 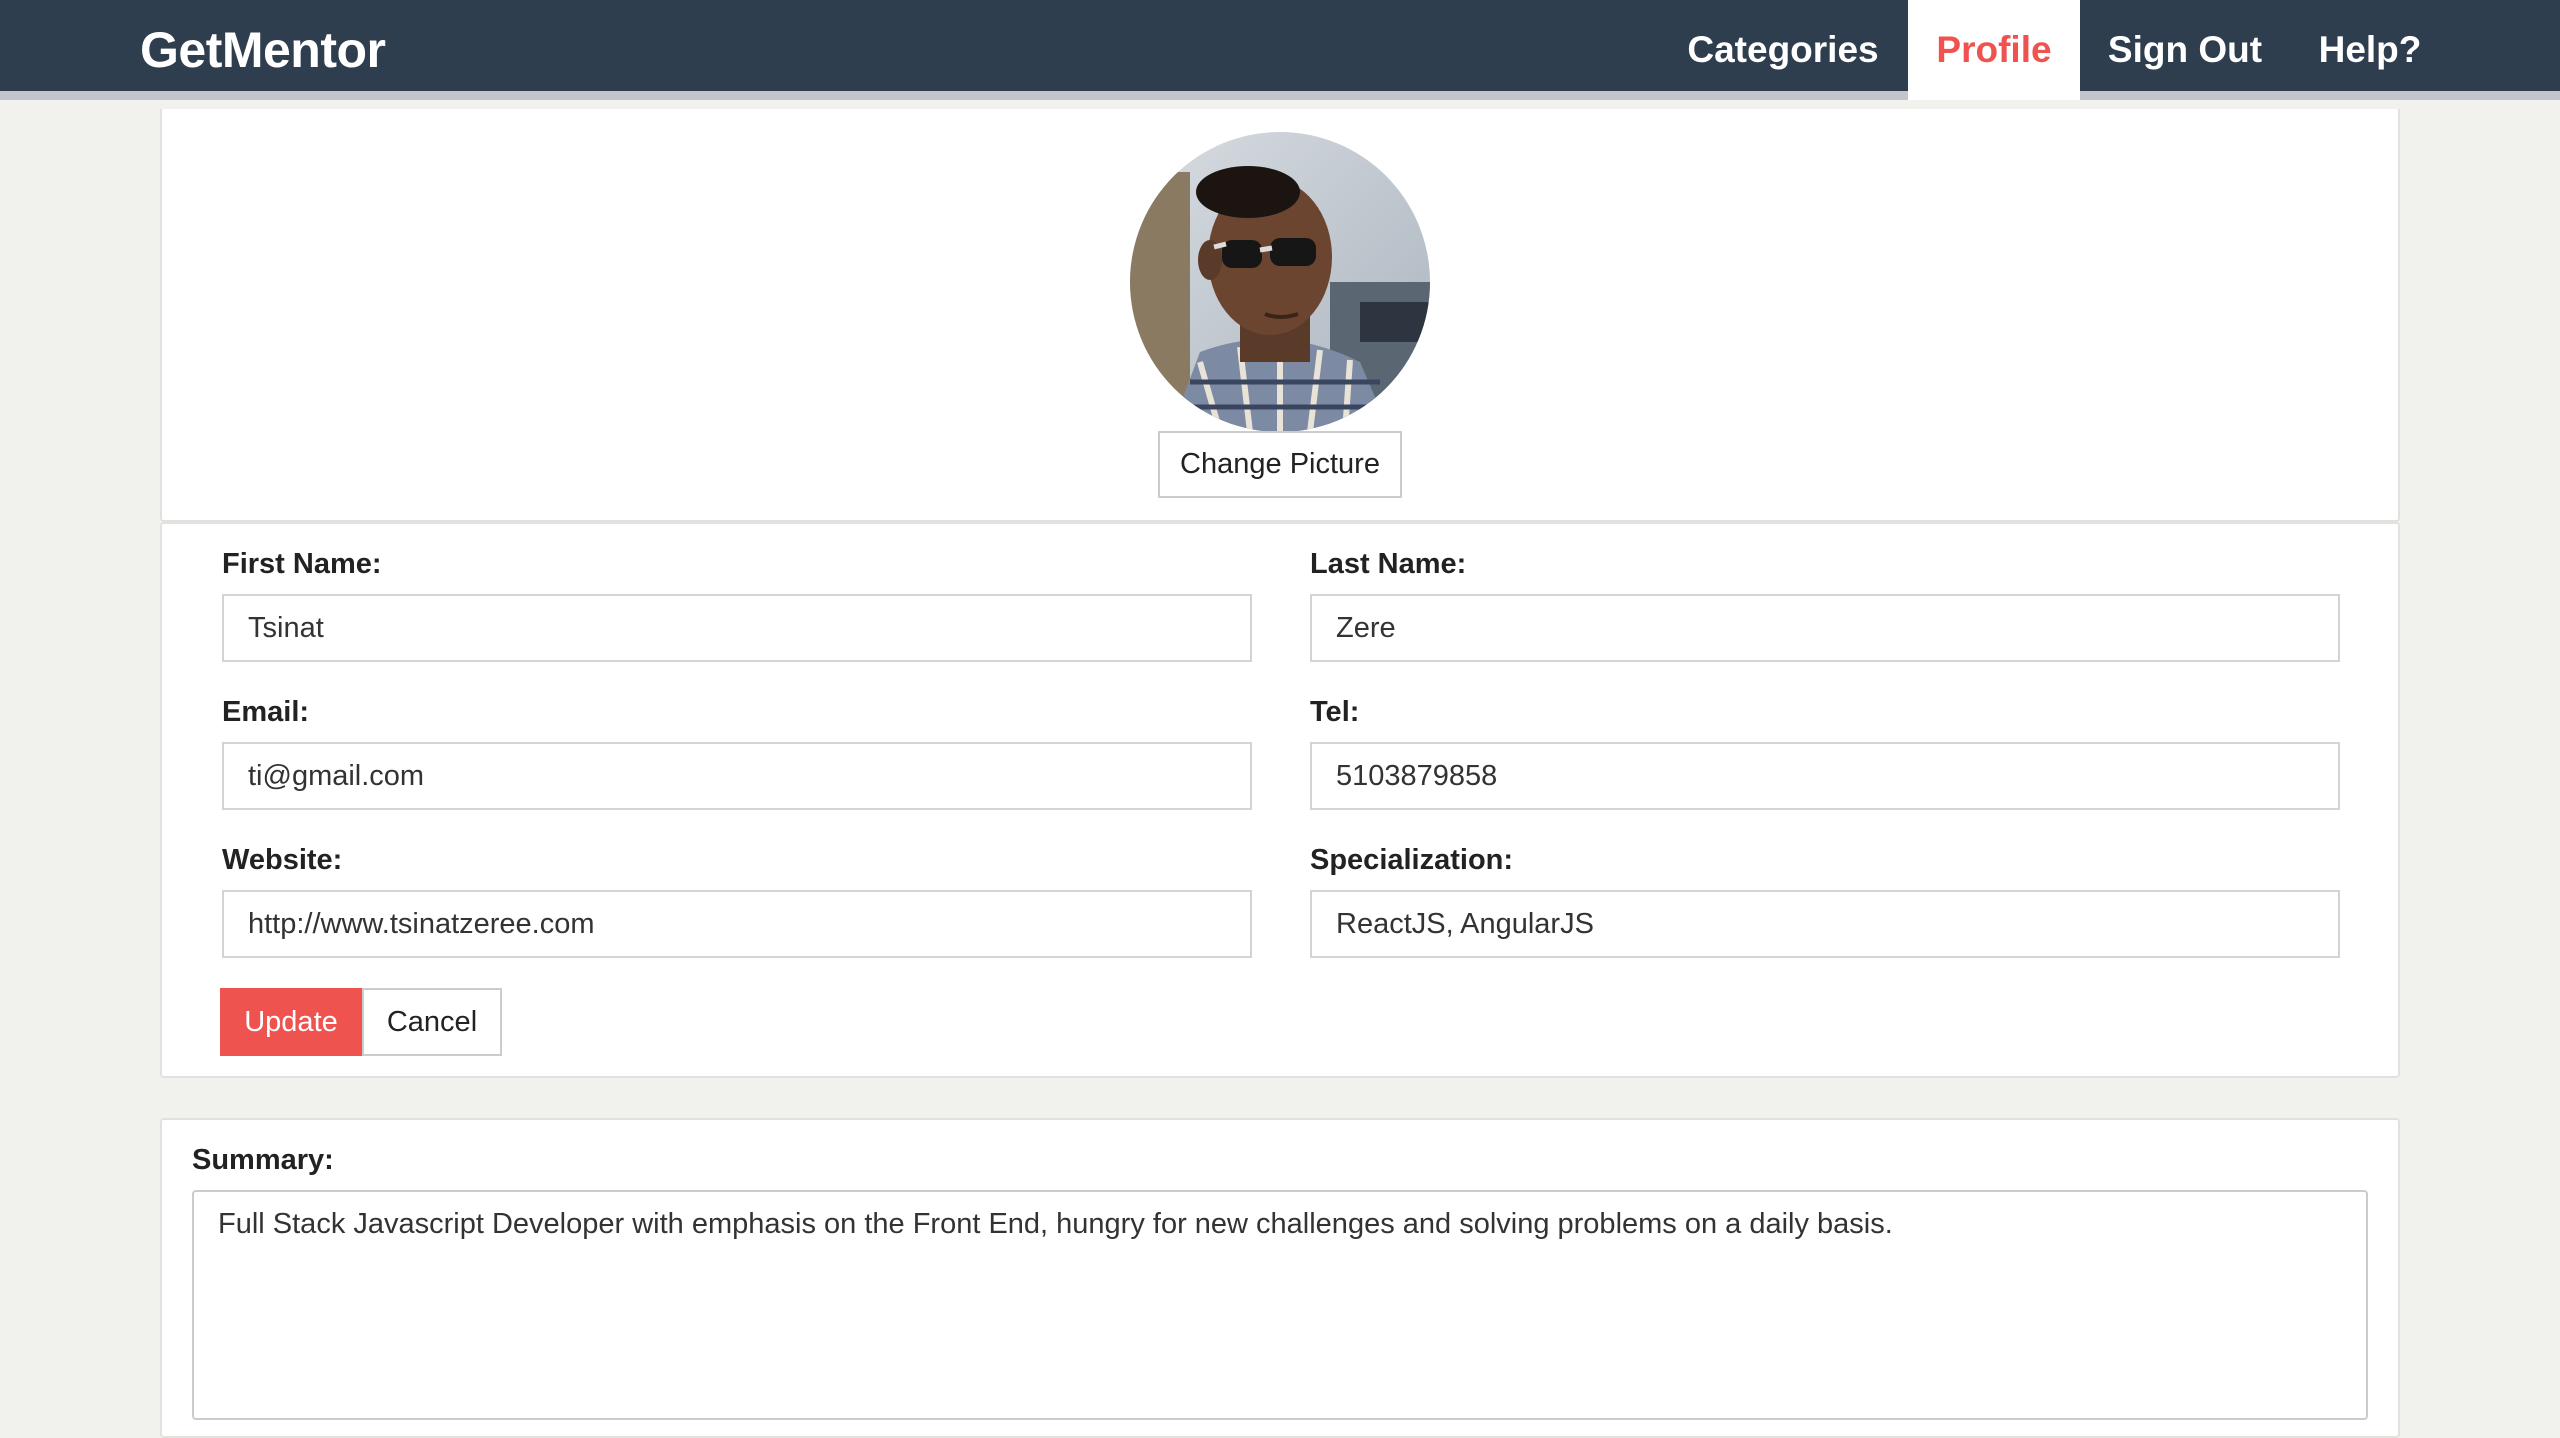 I want to click on nav-categories: Categories, so click(x=1783, y=50).